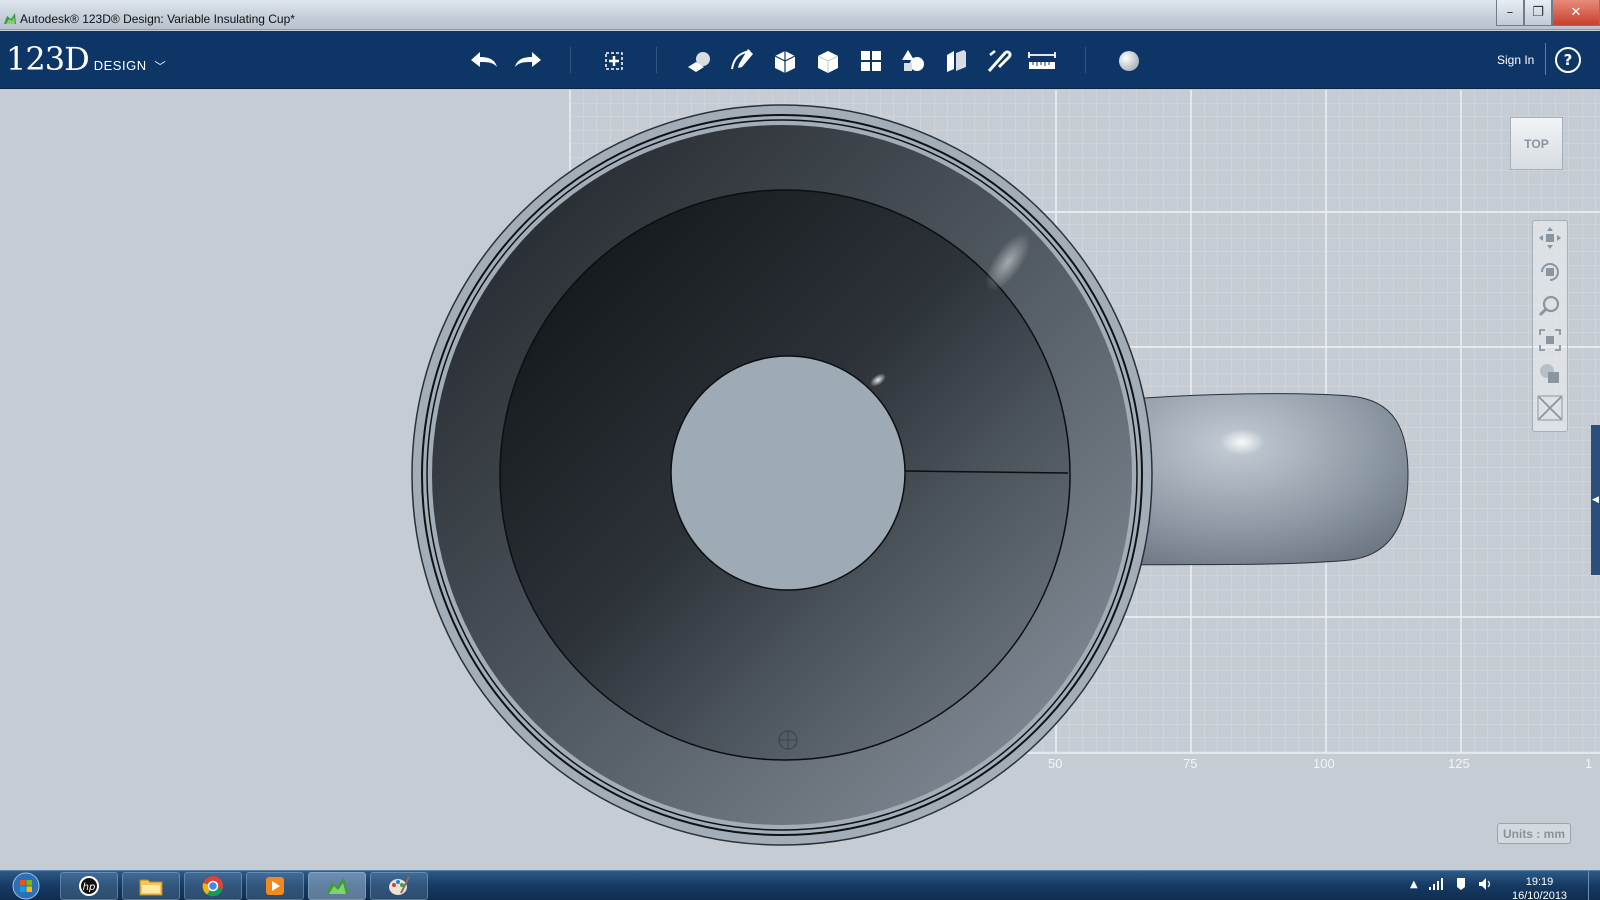  I want to click on measure-button, so click(1042, 61).